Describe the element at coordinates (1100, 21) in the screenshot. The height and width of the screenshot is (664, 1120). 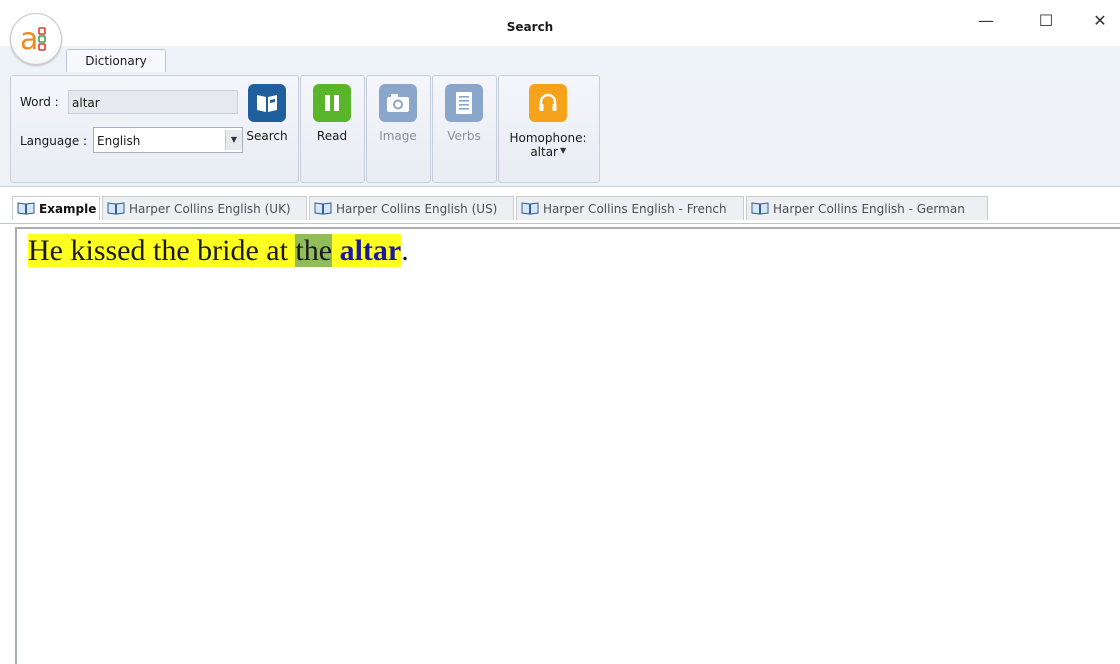
I see `close-button: ✕` at that location.